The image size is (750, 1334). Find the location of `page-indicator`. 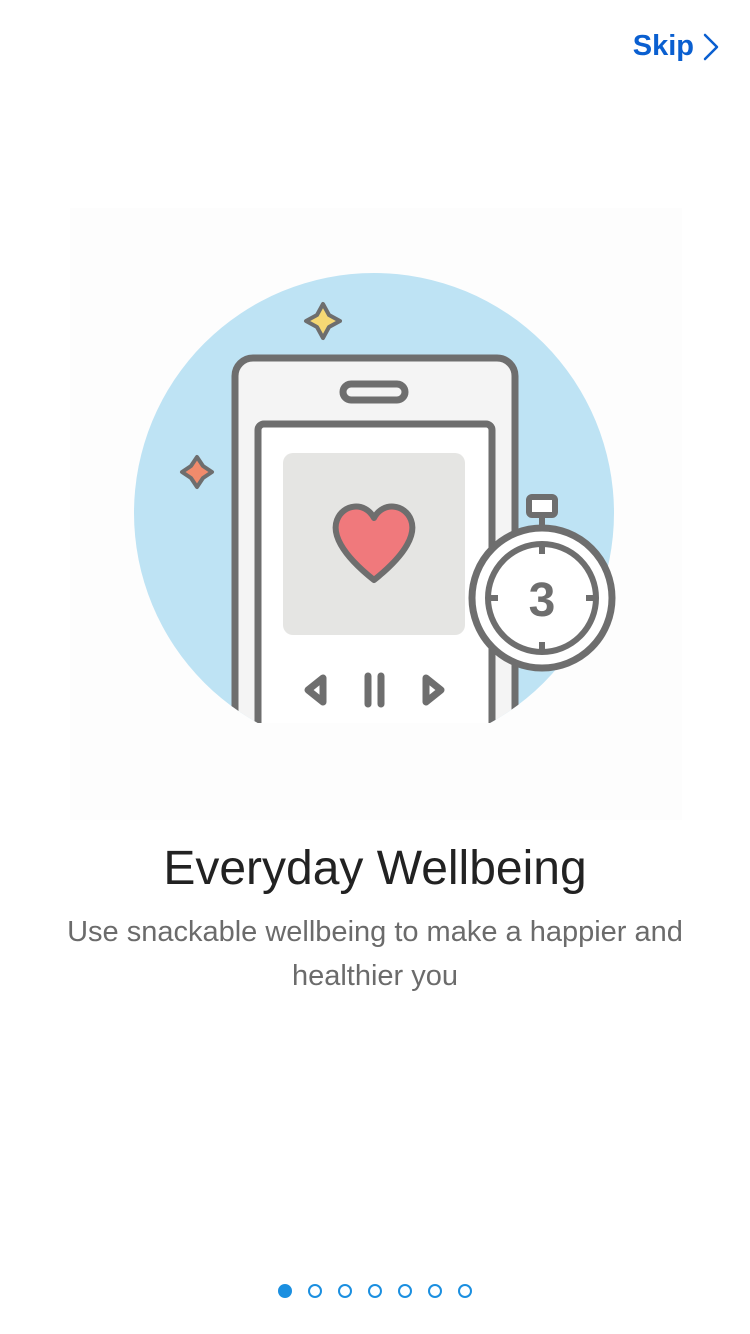

page-indicator is located at coordinates (375, 1291).